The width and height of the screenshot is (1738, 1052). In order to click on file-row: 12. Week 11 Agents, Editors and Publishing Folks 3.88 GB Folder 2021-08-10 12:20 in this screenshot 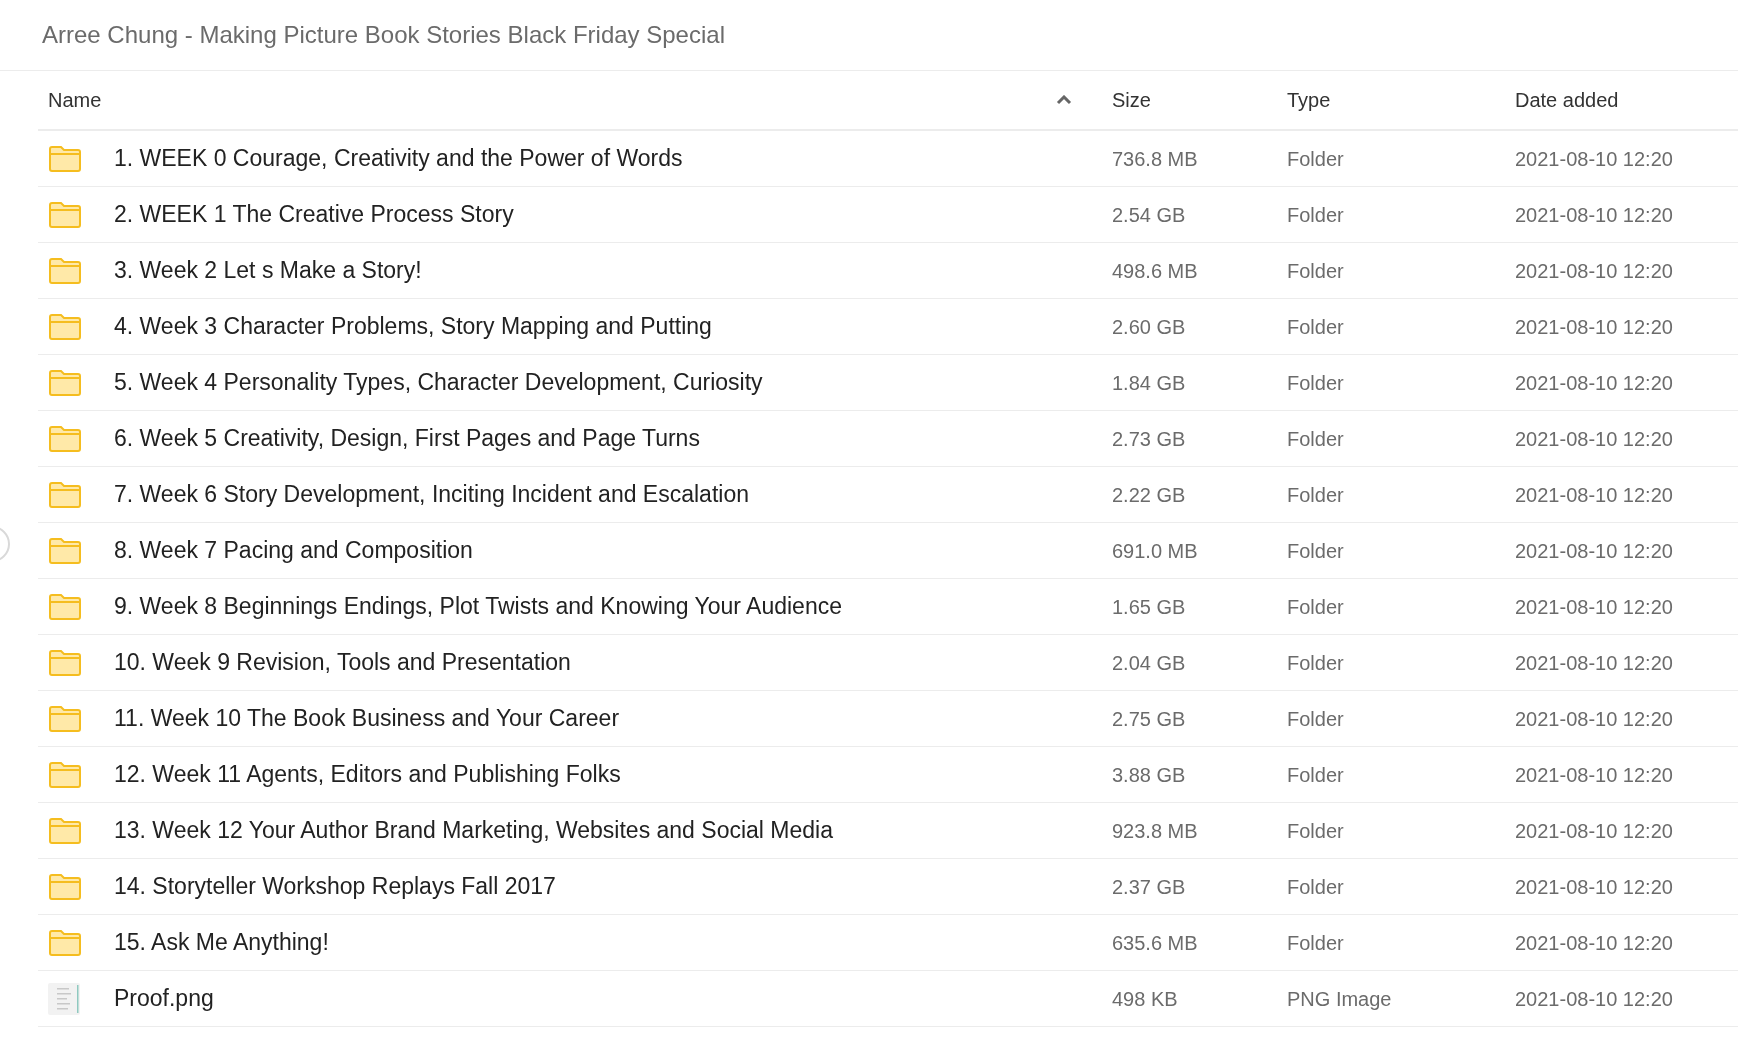, I will do `click(888, 775)`.